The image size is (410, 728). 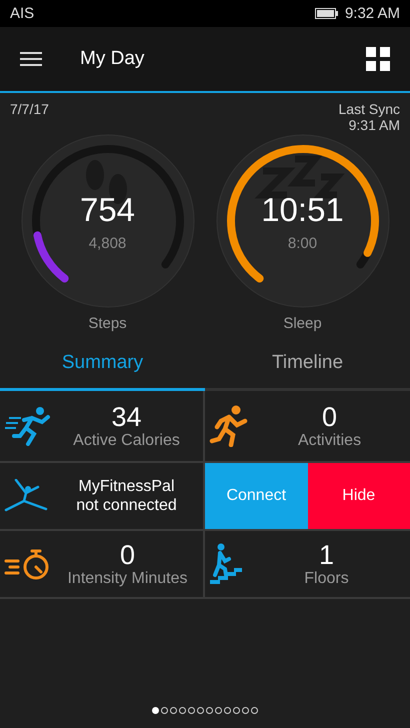 I want to click on tab: Timeline, so click(x=307, y=371).